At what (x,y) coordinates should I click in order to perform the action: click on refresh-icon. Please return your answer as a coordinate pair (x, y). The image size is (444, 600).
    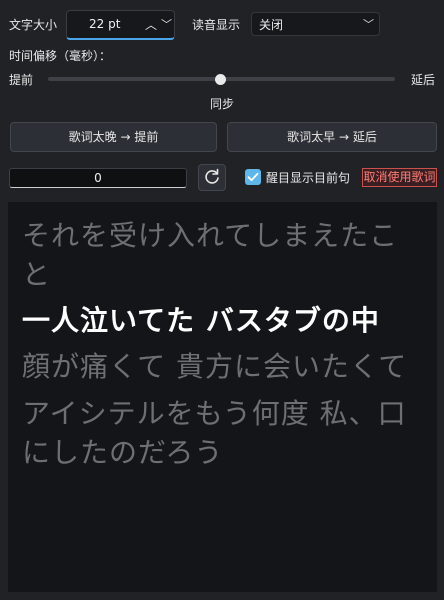
    Looking at the image, I should click on (212, 176).